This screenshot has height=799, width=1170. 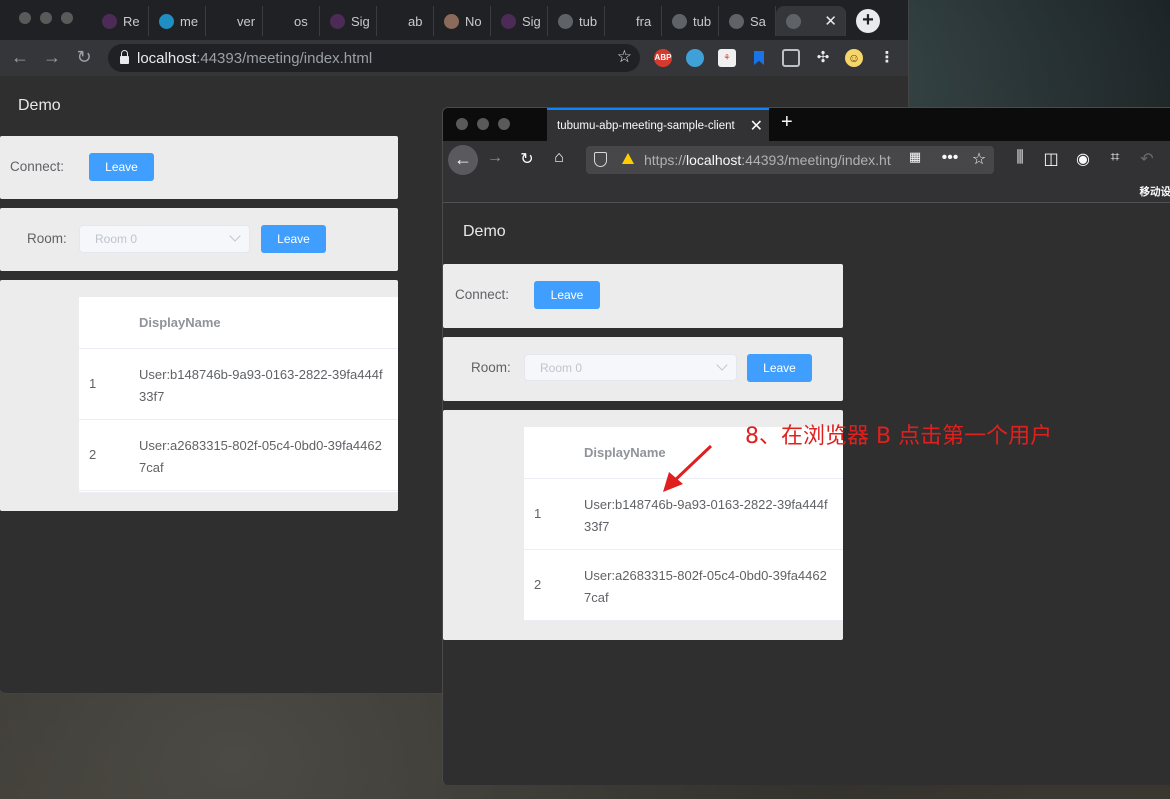 I want to click on tab-label: tub, so click(x=702, y=21).